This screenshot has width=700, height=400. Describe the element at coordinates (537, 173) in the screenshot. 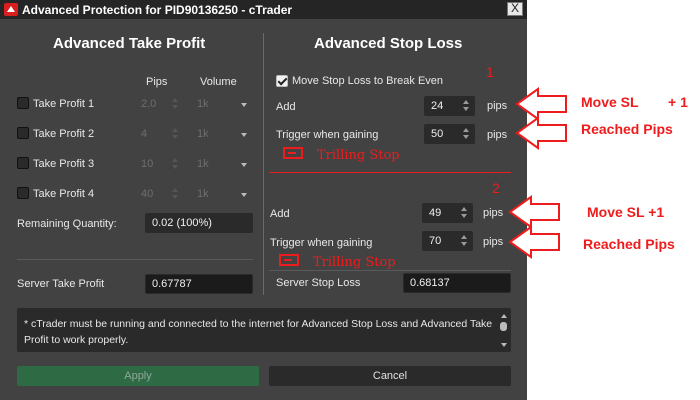

I see `annotation-arrows` at that location.